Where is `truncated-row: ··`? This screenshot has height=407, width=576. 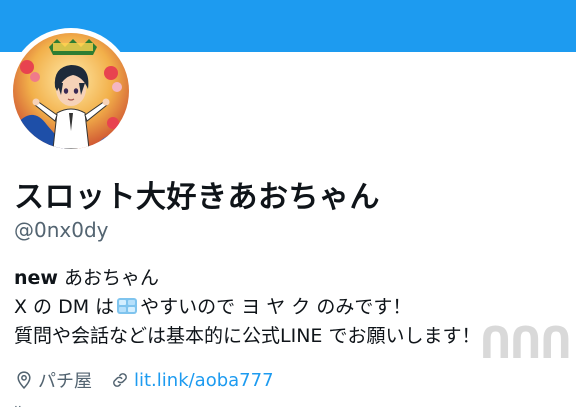 truncated-row: ·· is located at coordinates (18, 403).